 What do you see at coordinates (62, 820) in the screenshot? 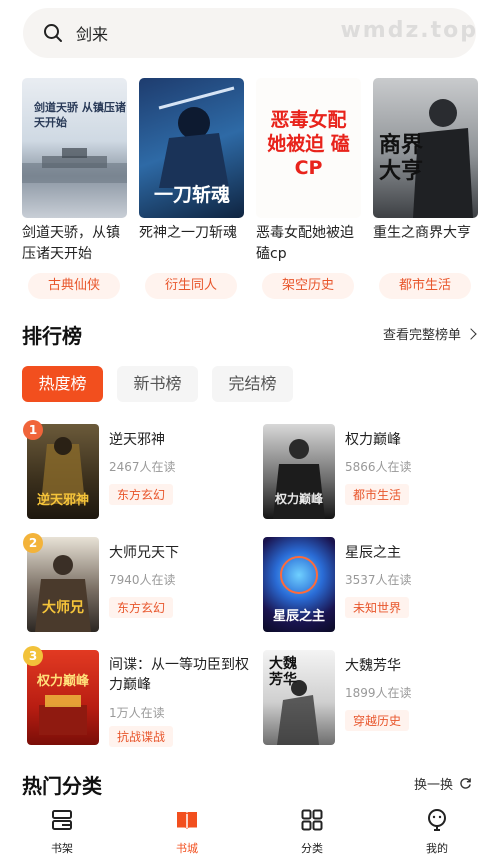
I see `bookshelf-icon` at bounding box center [62, 820].